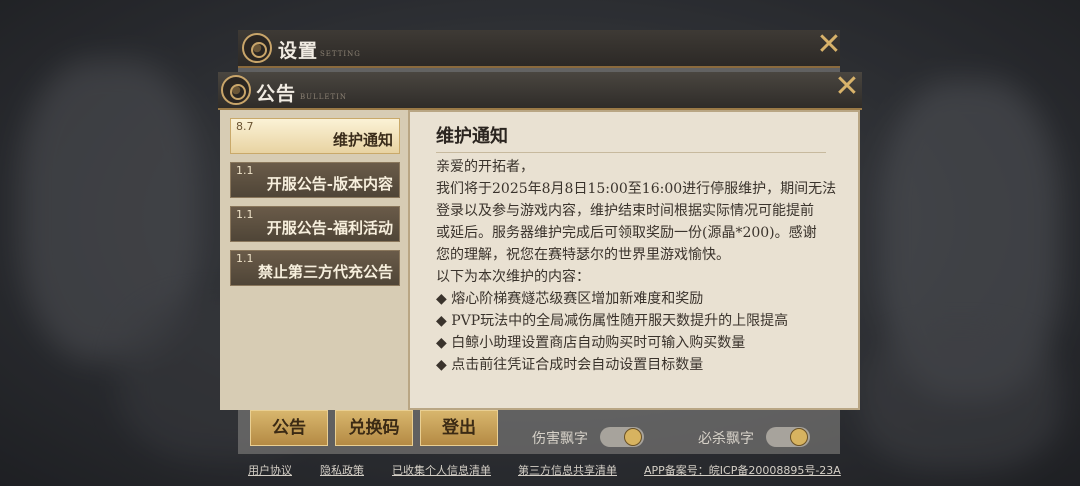  I want to click on privacy-policy-link: 隐私政策, so click(342, 470).